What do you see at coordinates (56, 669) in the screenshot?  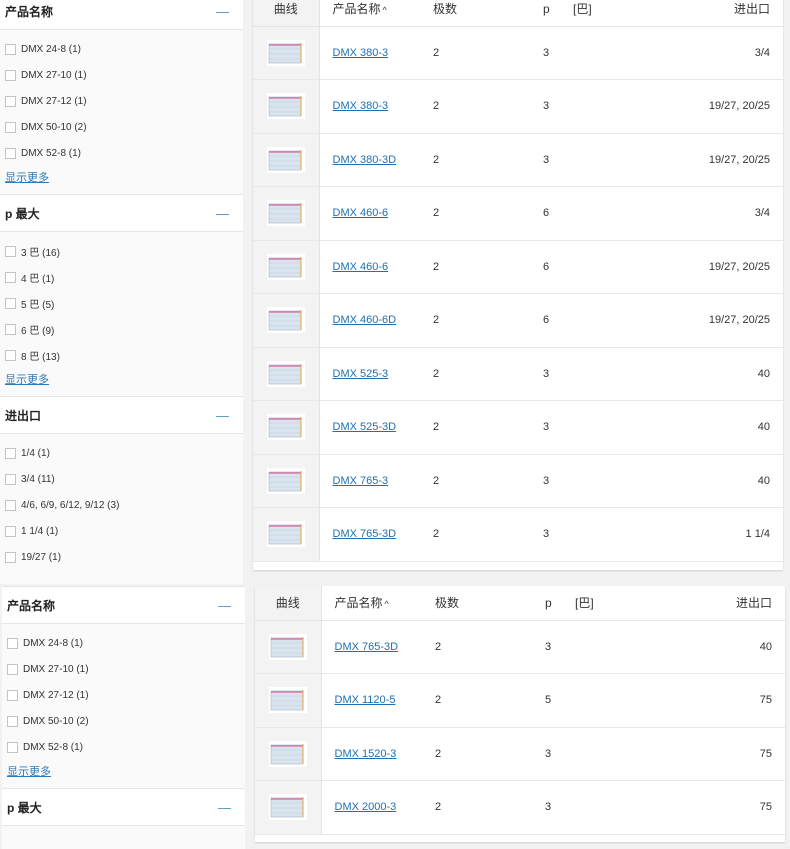 I see `filter-option-label: DMX 27-10 (1)` at bounding box center [56, 669].